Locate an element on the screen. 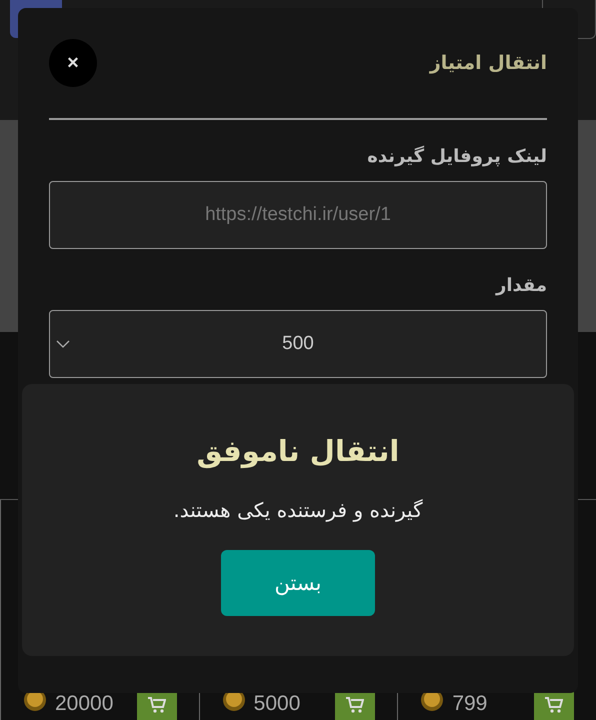  close-button: × is located at coordinates (73, 63).